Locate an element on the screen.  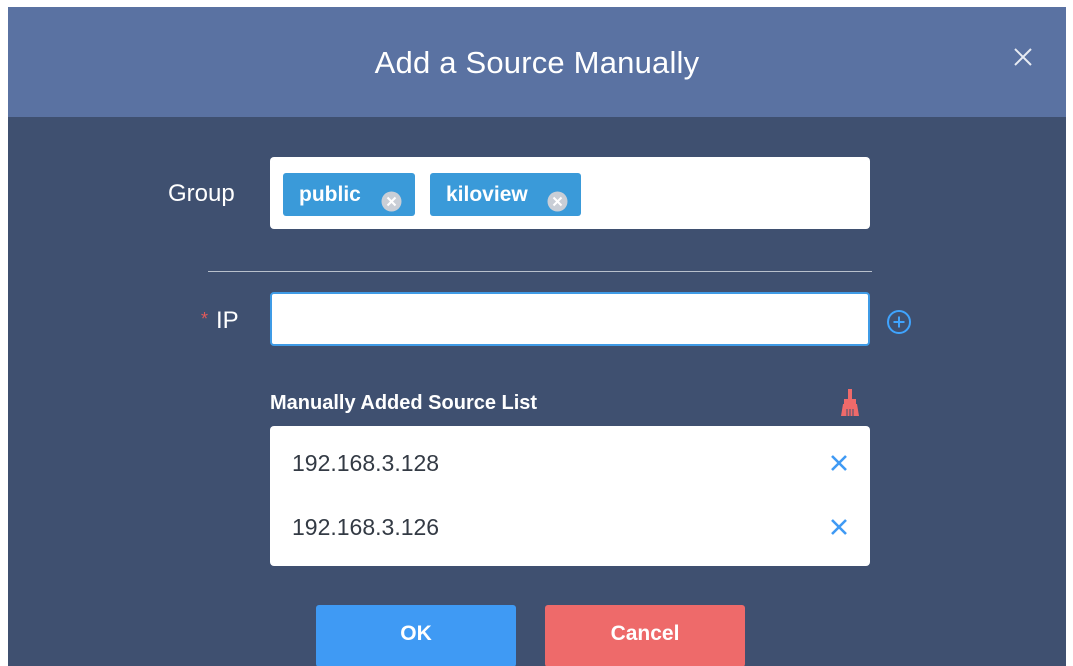
ip-label: * IP is located at coordinates (220, 321).